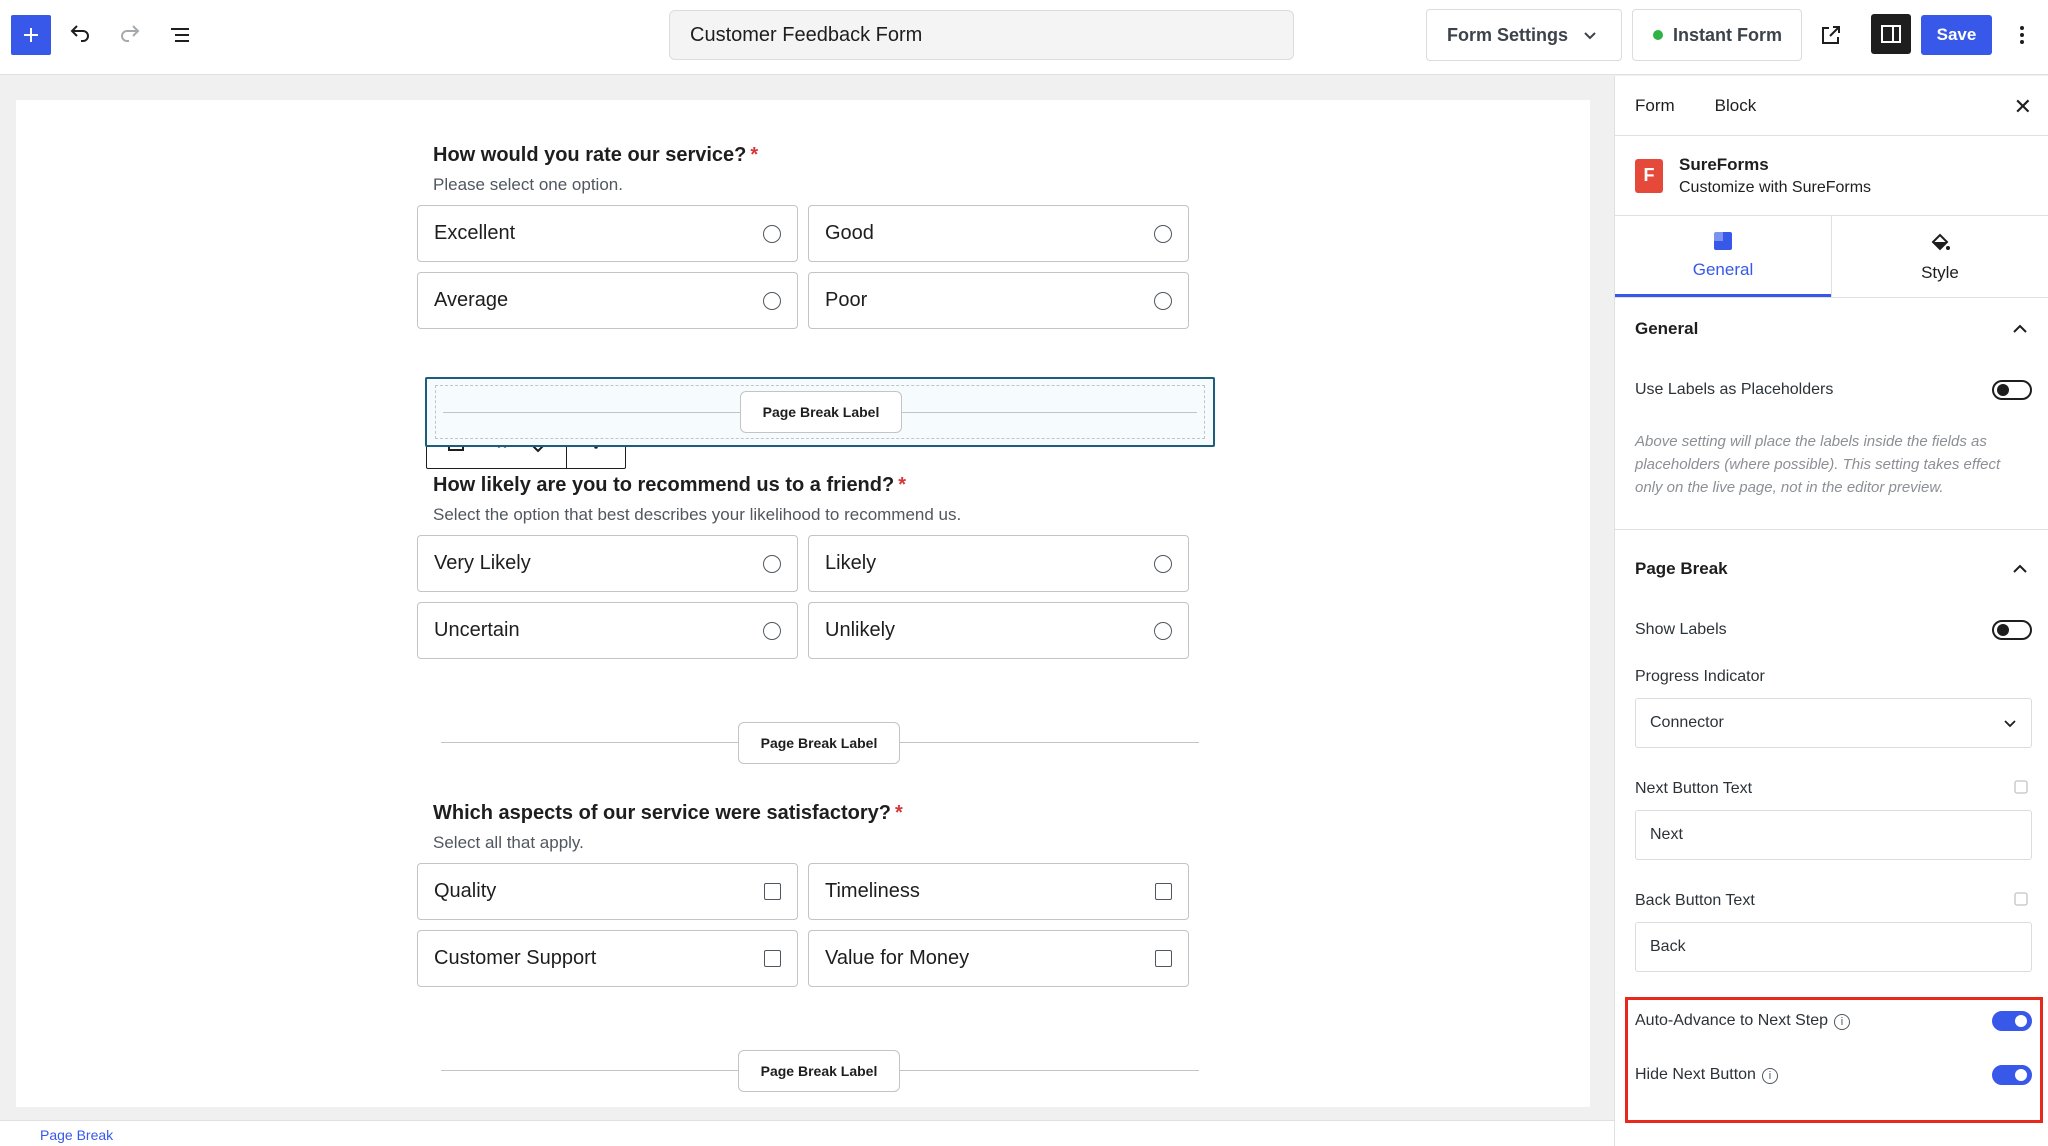 This screenshot has height=1146, width=2048. Describe the element at coordinates (2010, 724) in the screenshot. I see `chevron-down-icon` at that location.